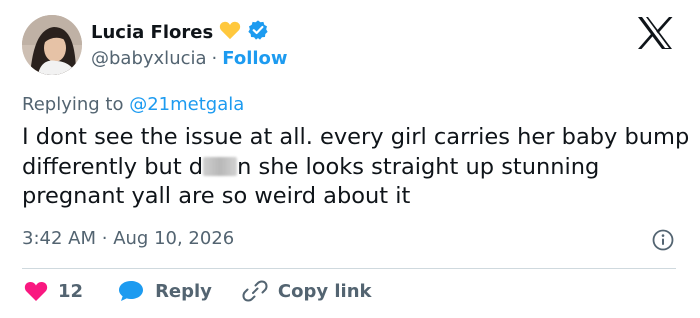 This screenshot has height=318, width=700. What do you see at coordinates (71, 291) in the screenshot?
I see `like-count: 12` at bounding box center [71, 291].